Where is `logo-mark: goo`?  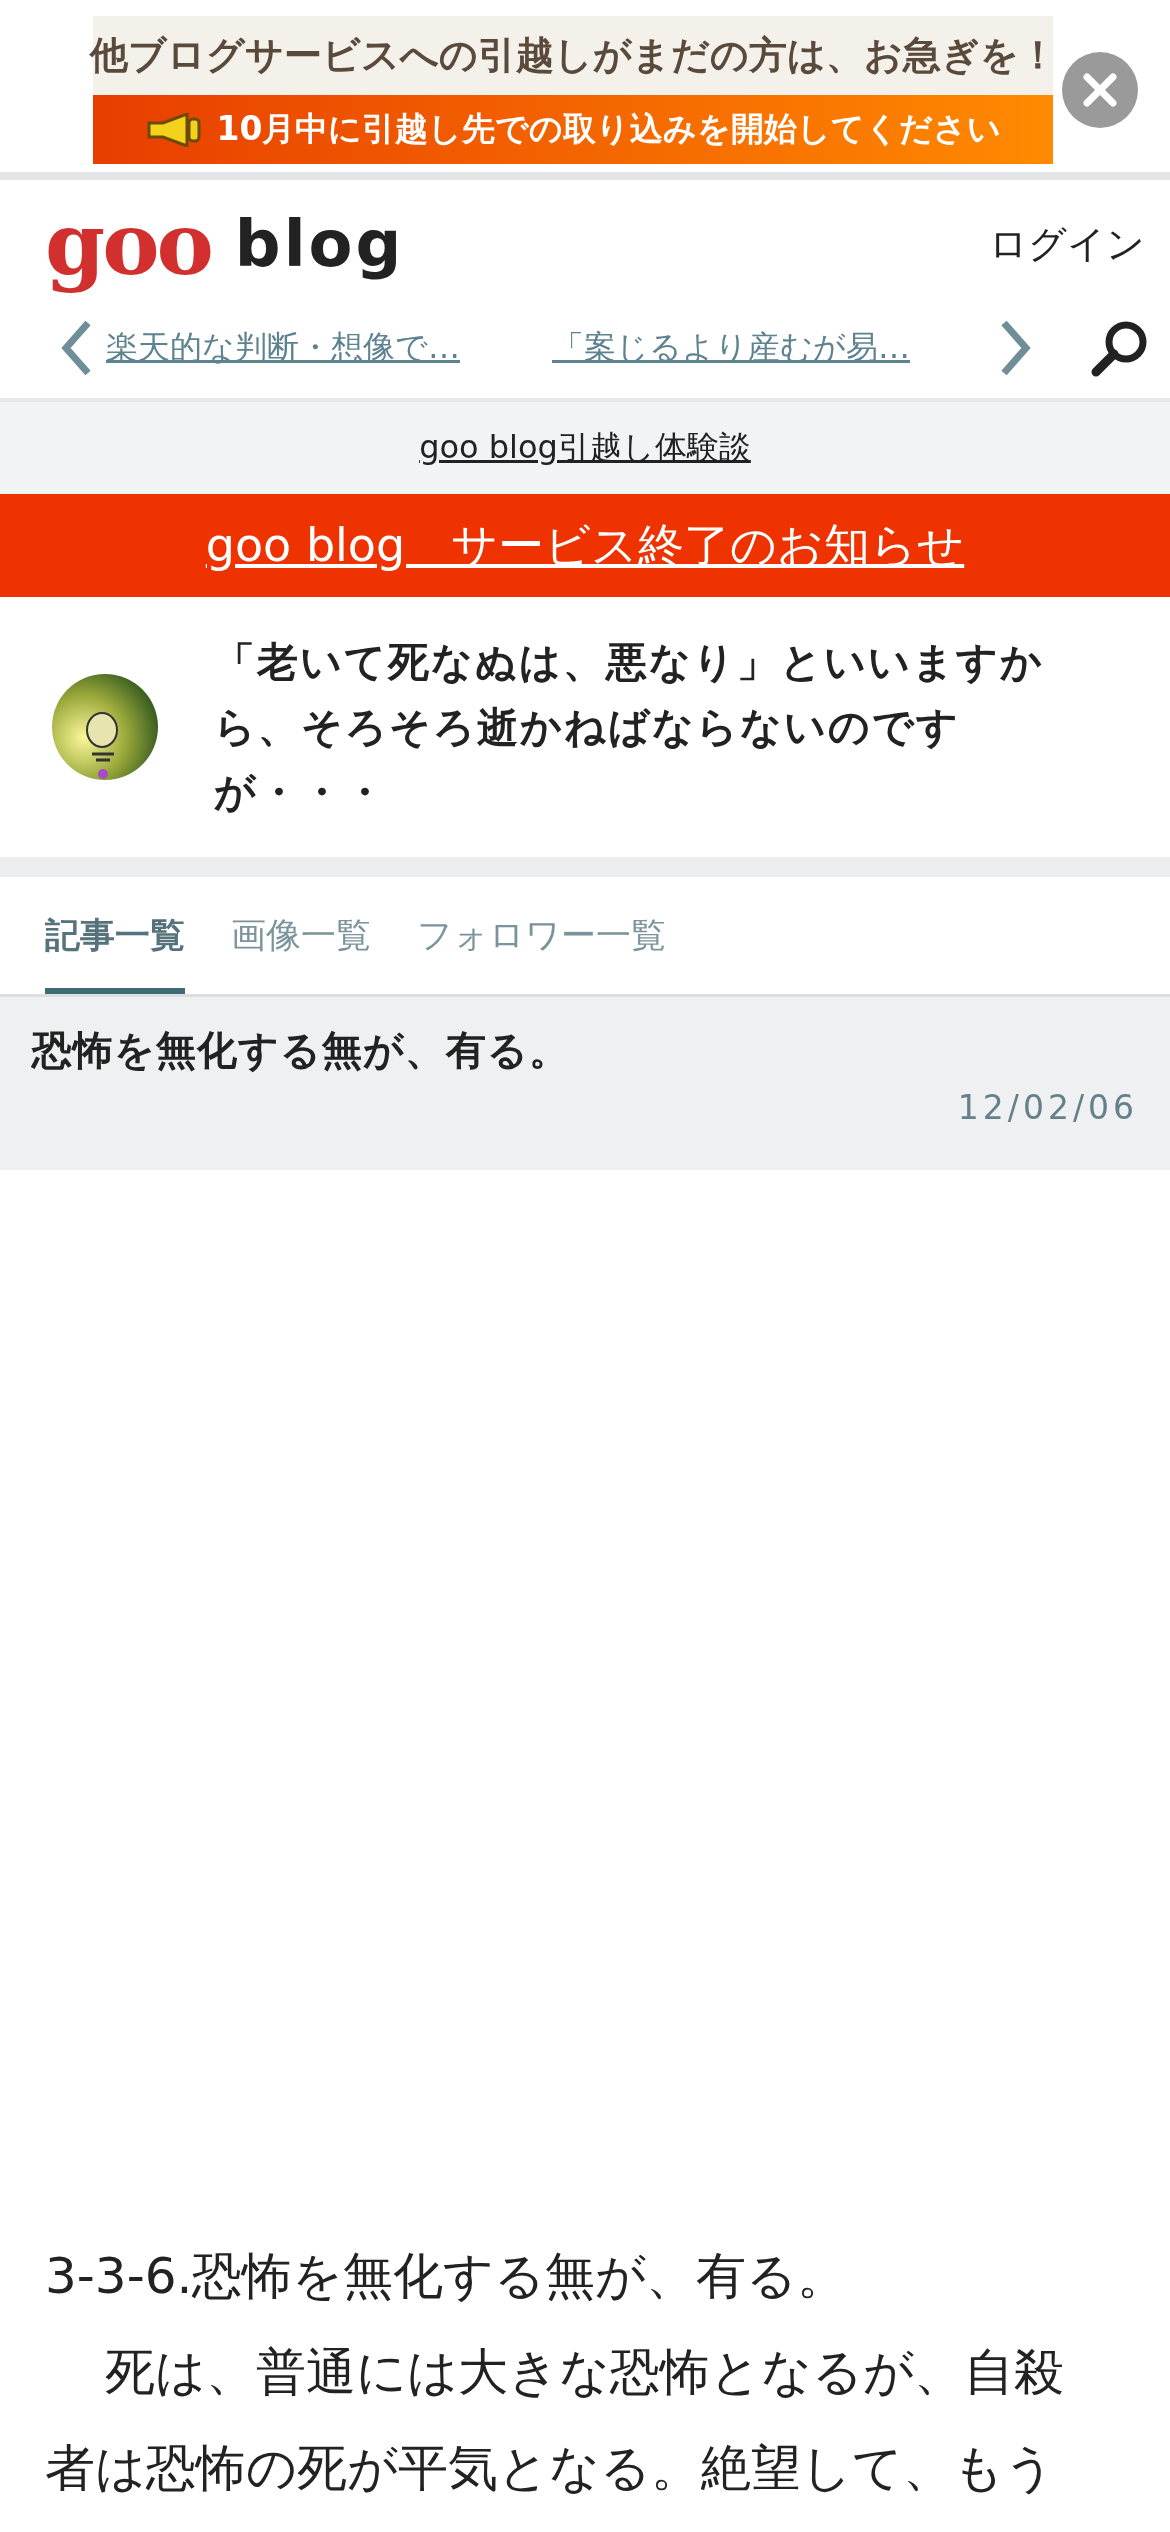 logo-mark: goo is located at coordinates (130, 244).